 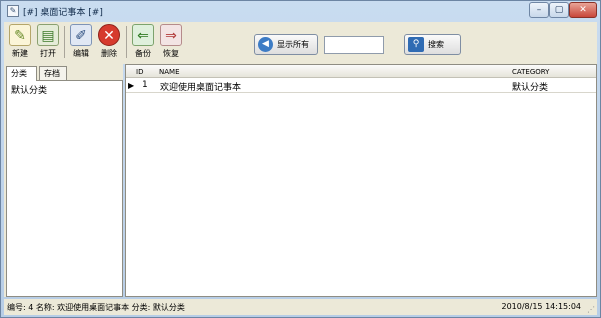 I want to click on cell-category: 默认分类, so click(x=530, y=88).